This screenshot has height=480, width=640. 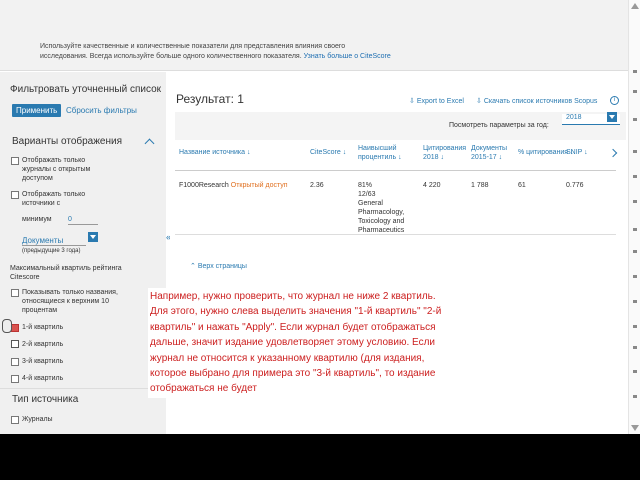 What do you see at coordinates (400, 126) in the screenshot?
I see `table-toolbar` at bounding box center [400, 126].